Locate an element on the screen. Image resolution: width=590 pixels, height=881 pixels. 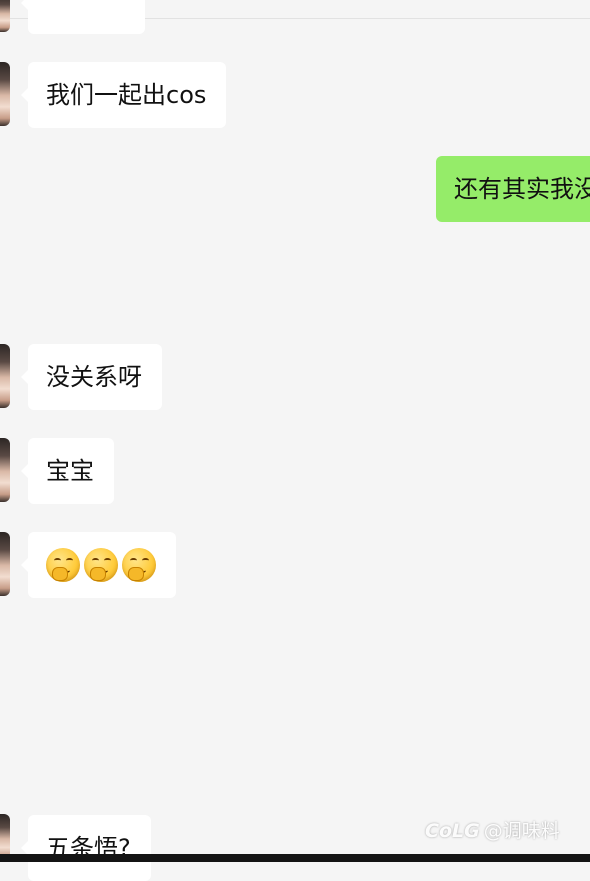
message-bubble-incoming: 没关系呀 is located at coordinates (91, 377).